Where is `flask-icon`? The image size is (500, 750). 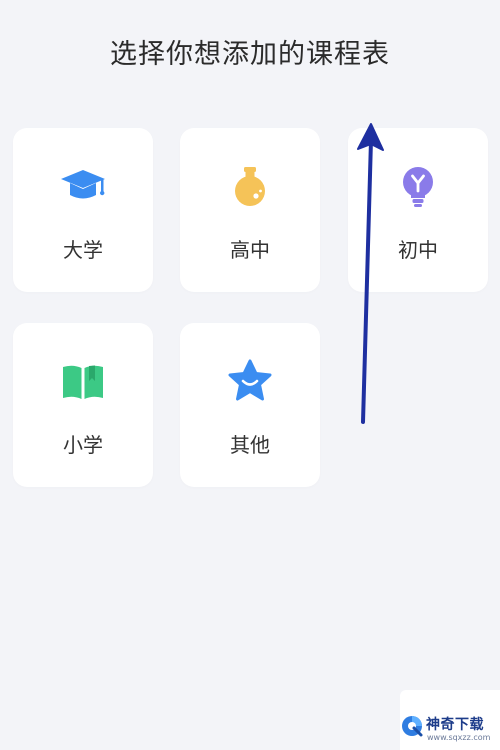 flask-icon is located at coordinates (250, 186).